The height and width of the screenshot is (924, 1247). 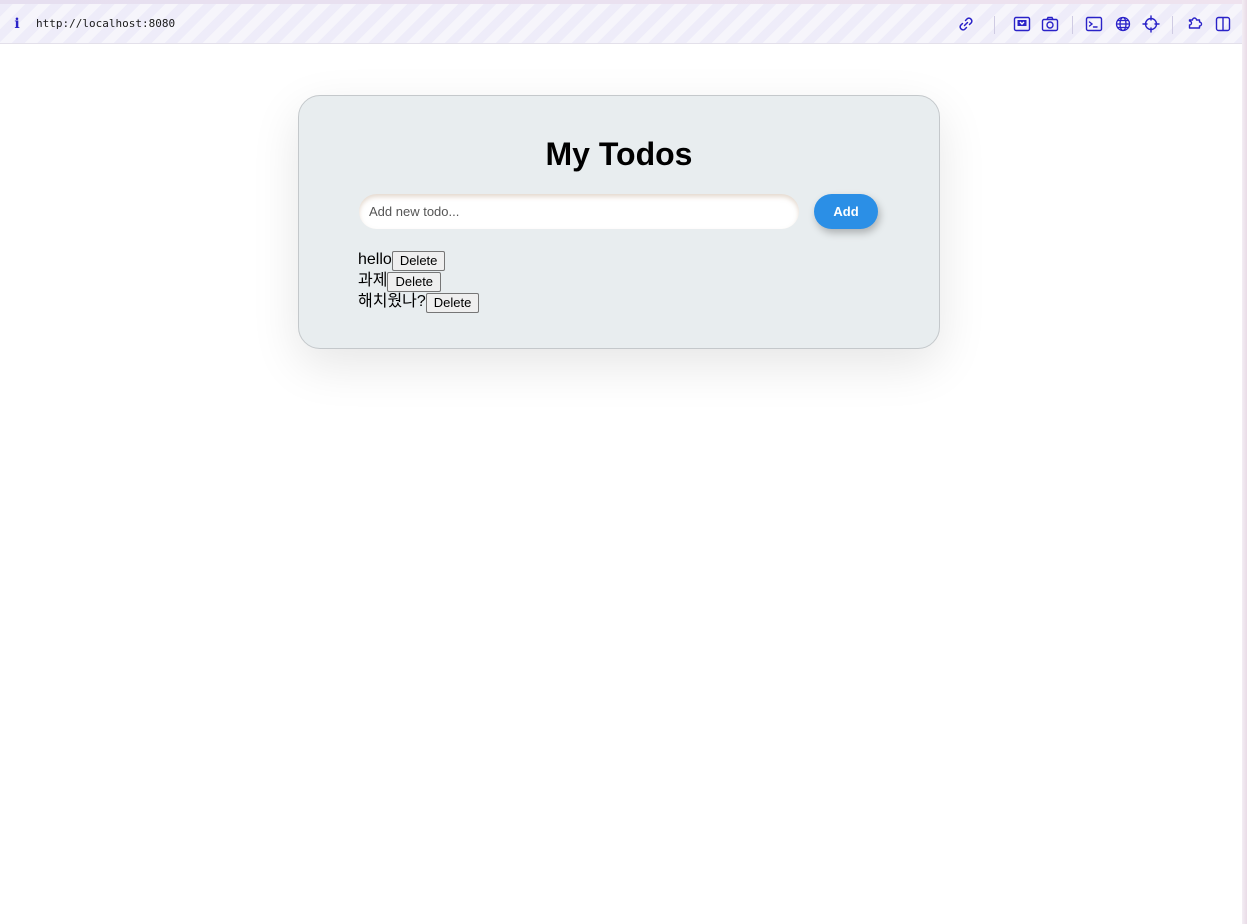 I want to click on terminal-icon, so click(x=1094, y=24).